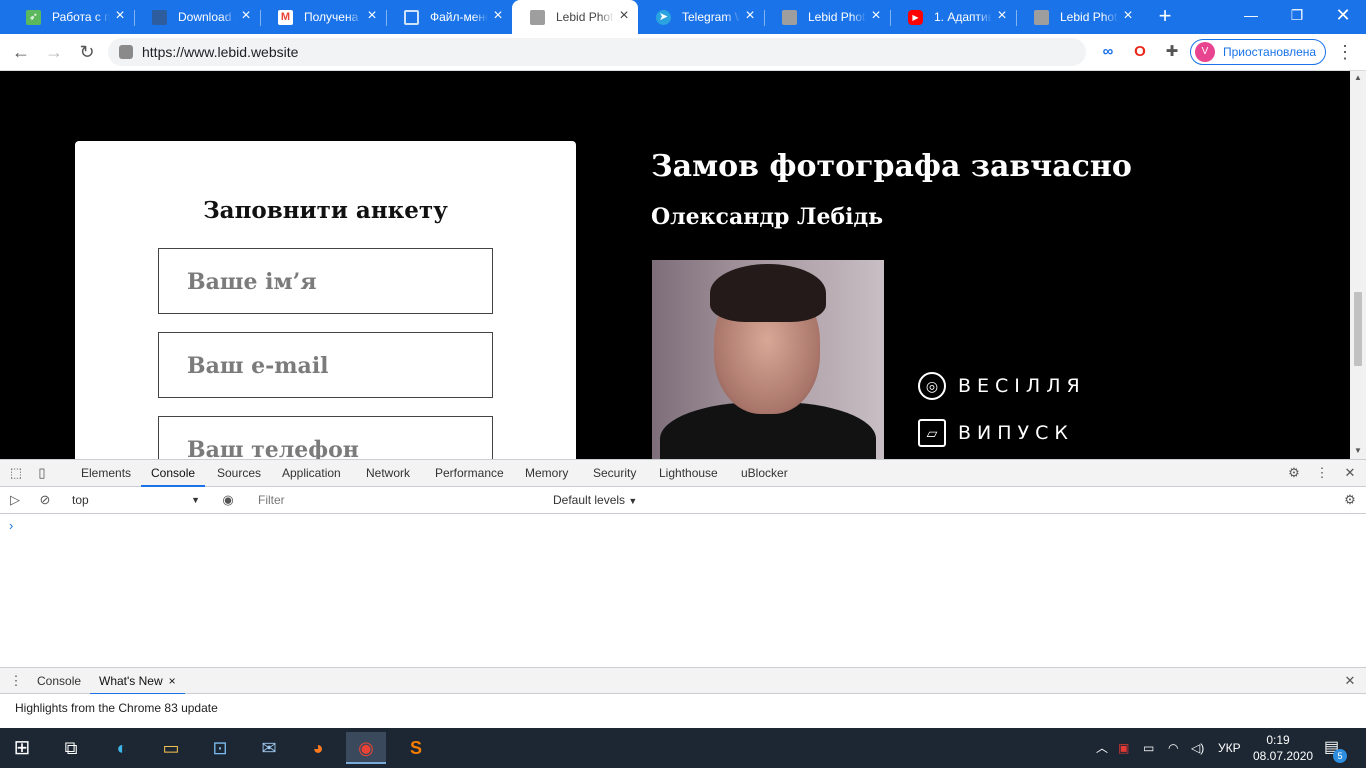 This screenshot has width=1366, height=768. I want to click on console-settings-gear-icon: ⚙, so click(1350, 500).